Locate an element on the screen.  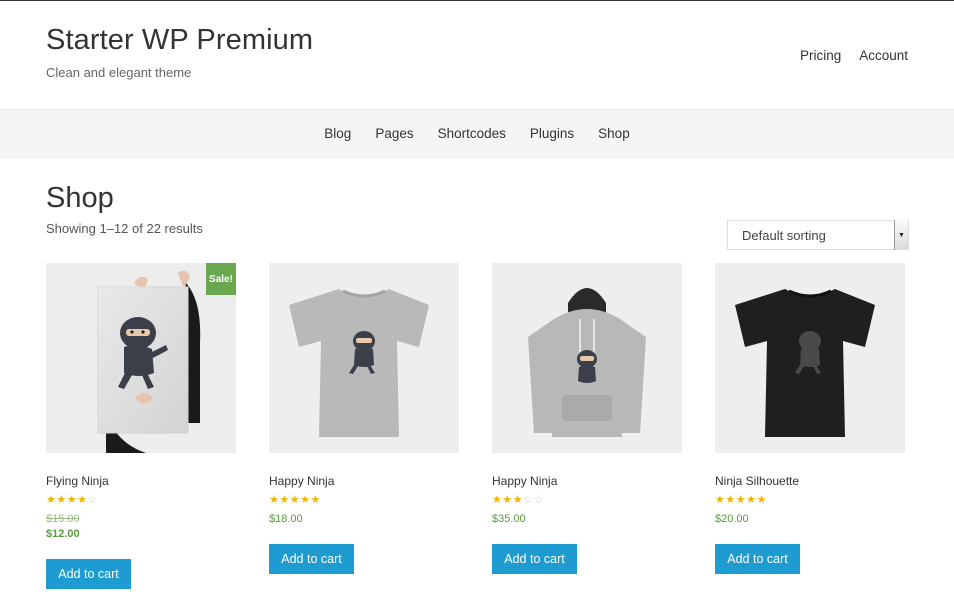
tshirt-black-icon is located at coordinates (810, 358).